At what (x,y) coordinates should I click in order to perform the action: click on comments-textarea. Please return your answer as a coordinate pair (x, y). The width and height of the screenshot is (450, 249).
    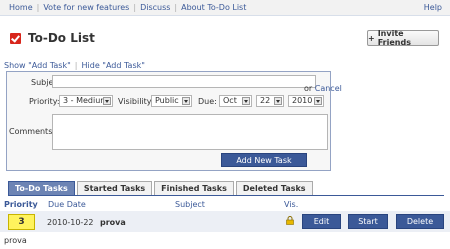
    Looking at the image, I should click on (190, 132).